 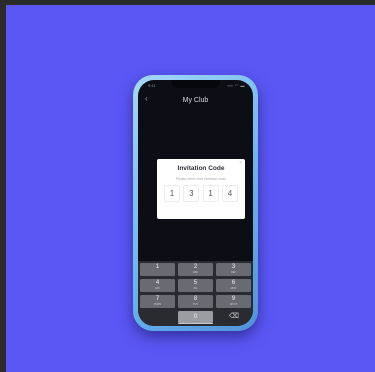 I want to click on status-time: 9:41, so click(x=152, y=85).